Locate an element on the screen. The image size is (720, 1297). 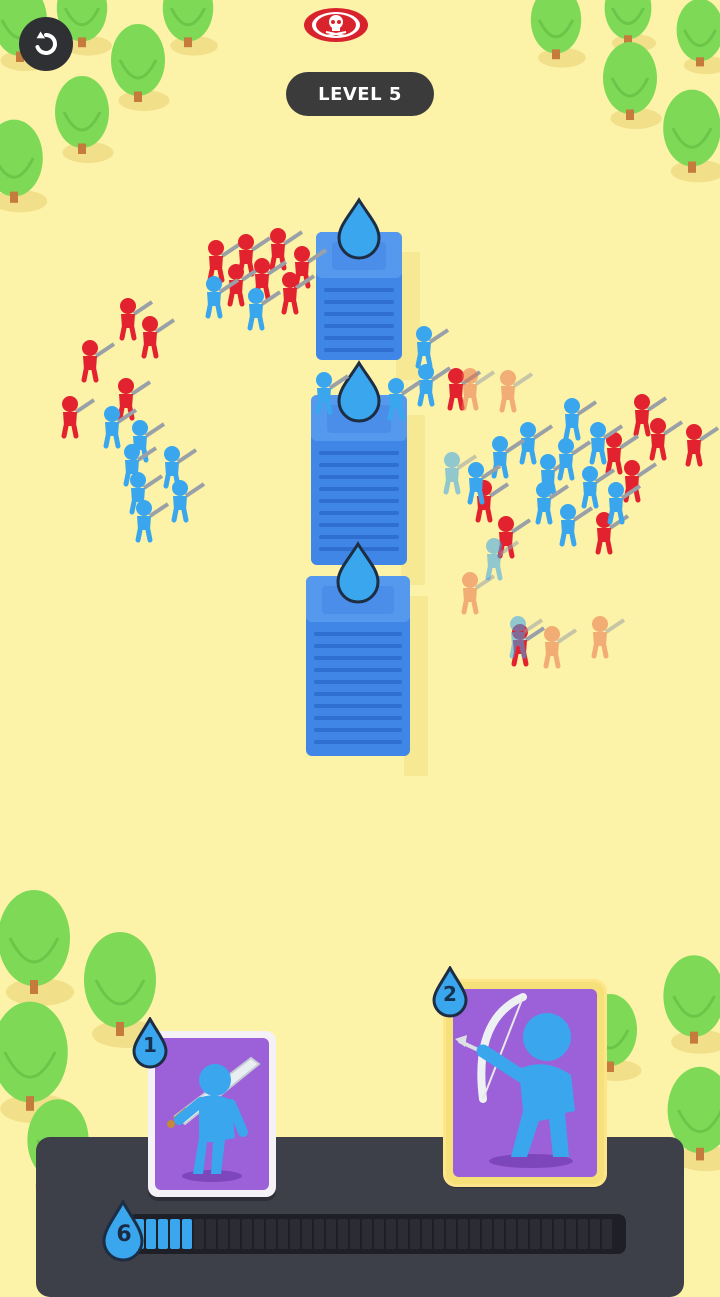
back-button is located at coordinates (46, 44).